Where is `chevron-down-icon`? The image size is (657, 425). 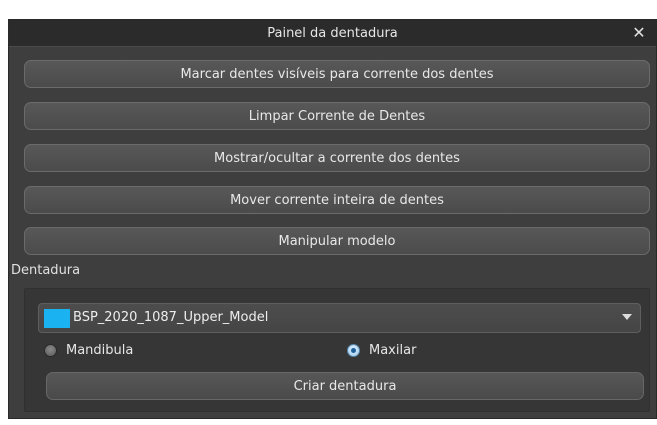 chevron-down-icon is located at coordinates (627, 317).